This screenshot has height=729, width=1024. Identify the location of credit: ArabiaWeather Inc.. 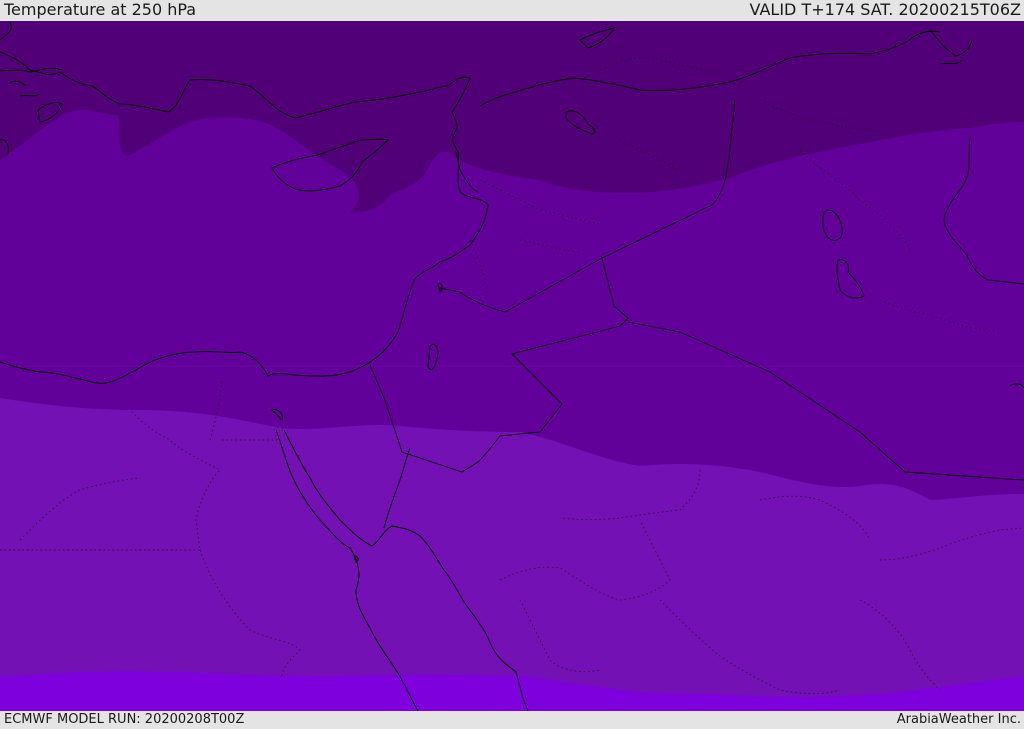
(958, 719).